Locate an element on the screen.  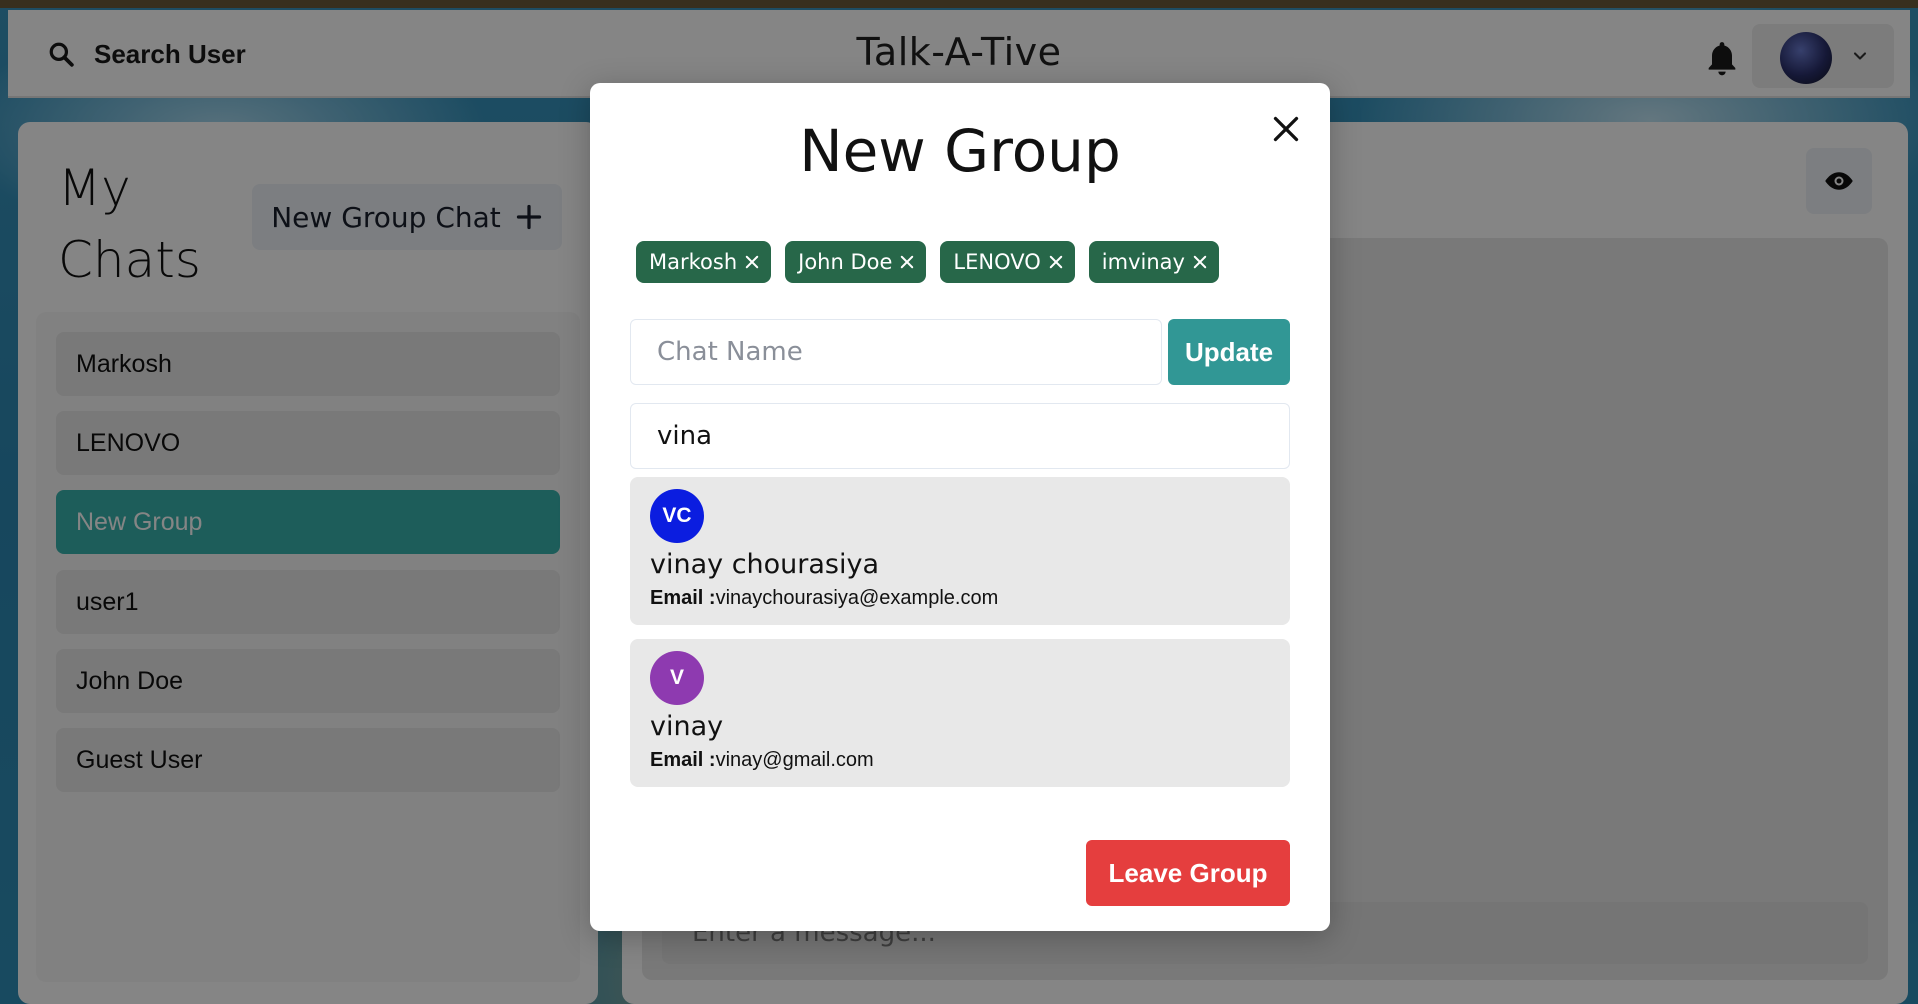
member-badge-label: John Doe is located at coordinates (845, 262).